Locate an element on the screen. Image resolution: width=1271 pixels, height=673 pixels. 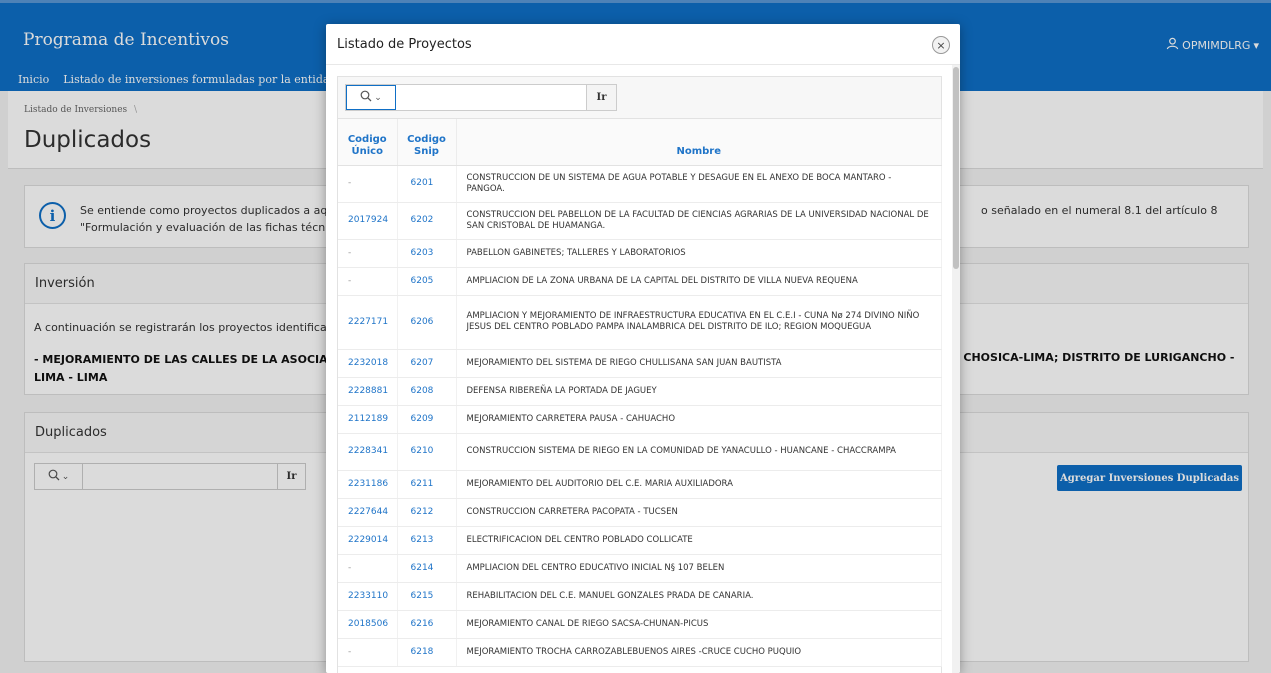
codigo-unico-cell: 2227644 is located at coordinates (368, 512).